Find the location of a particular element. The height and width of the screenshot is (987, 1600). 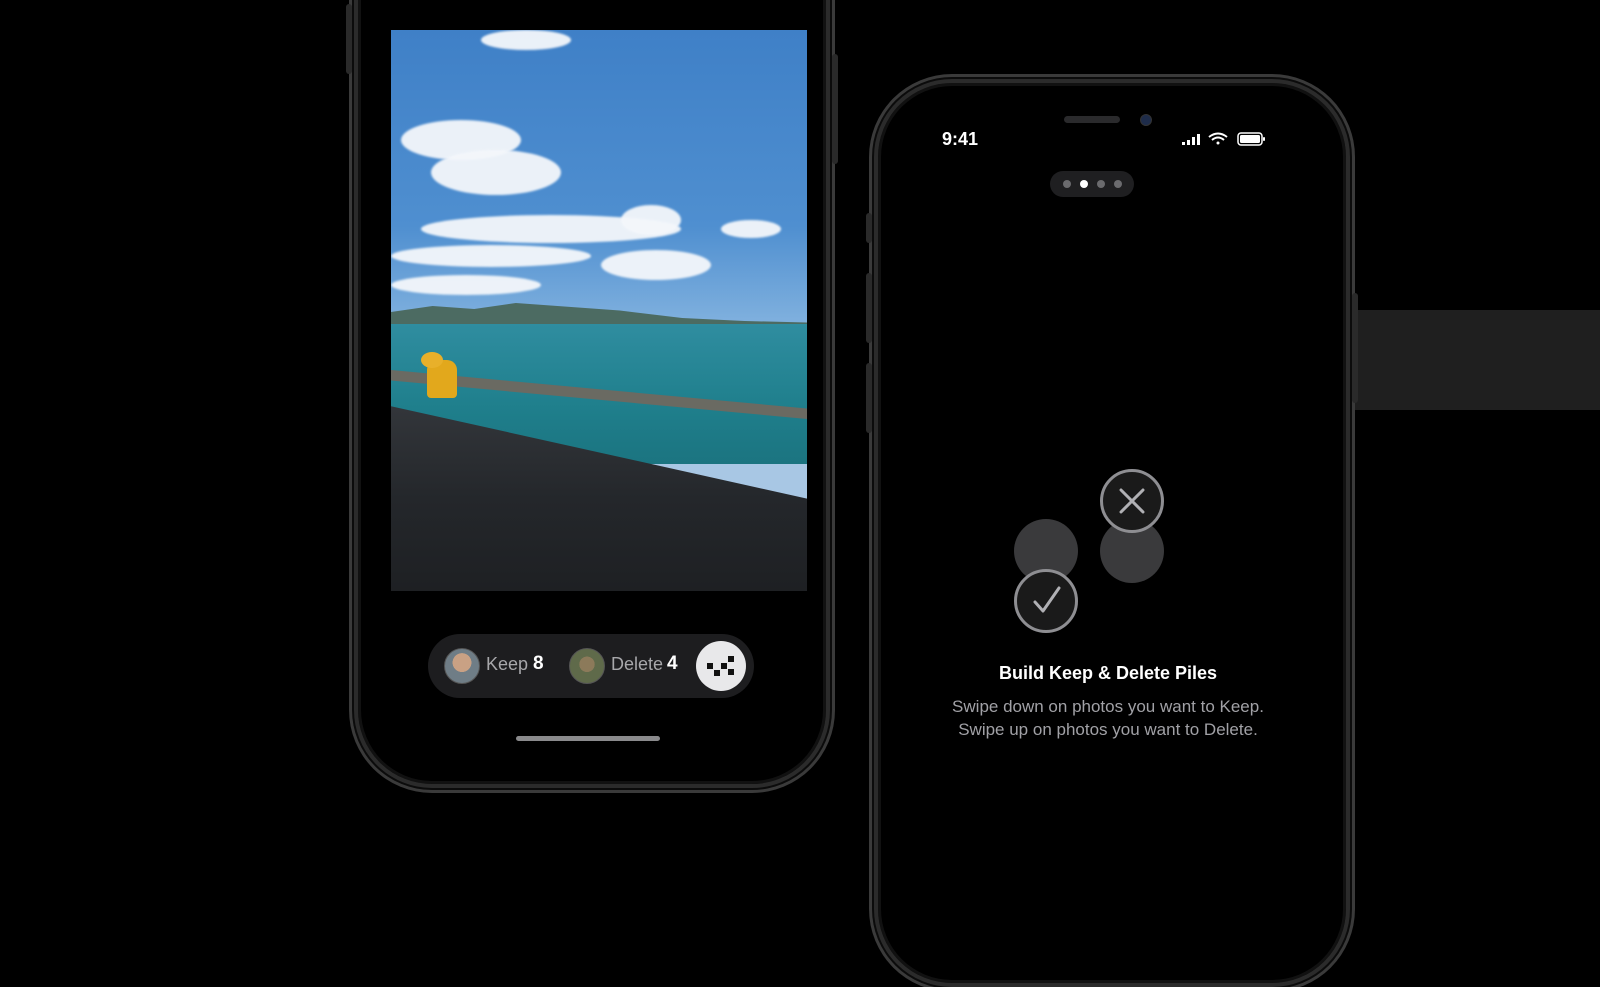

close-icon is located at coordinates (1132, 501).